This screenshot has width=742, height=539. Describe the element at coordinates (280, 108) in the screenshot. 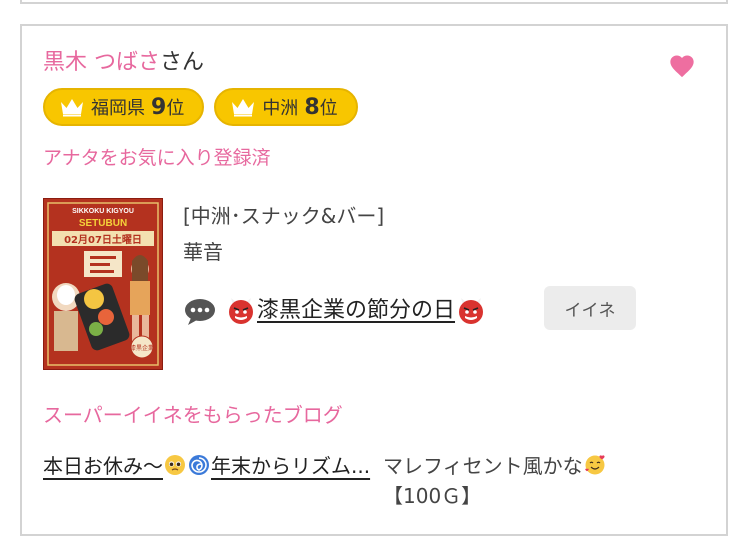

I see `badge-area: 中洲` at that location.